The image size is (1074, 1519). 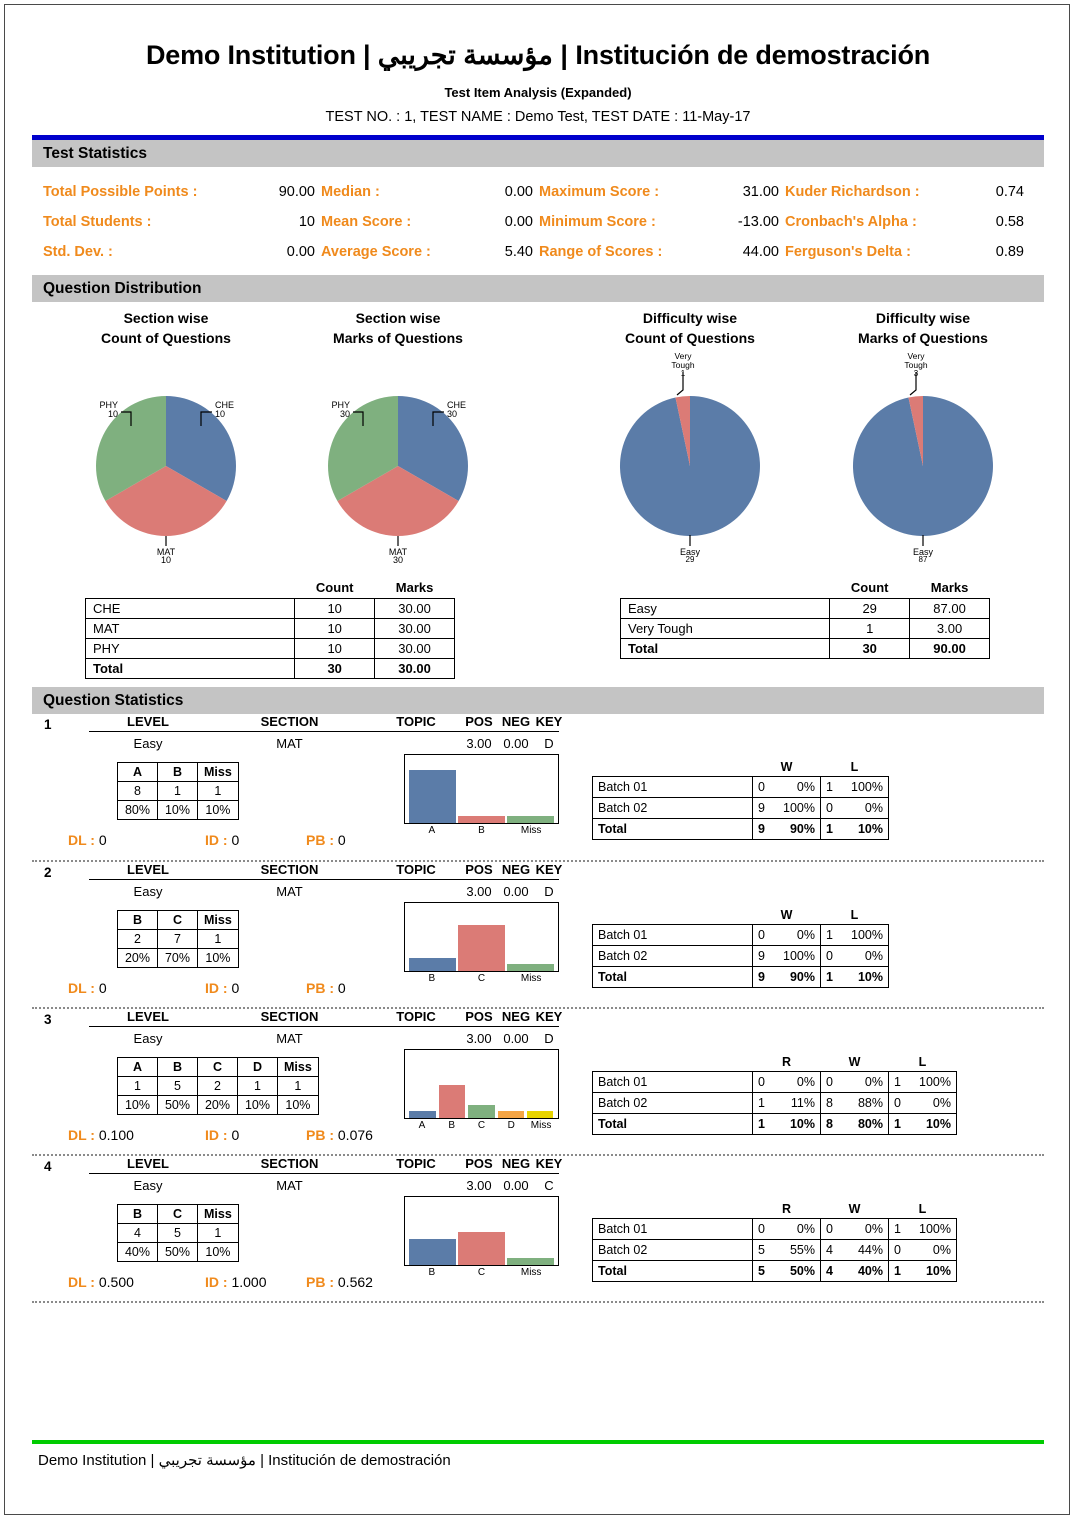 I want to click on cell-count: 0, so click(x=831, y=955).